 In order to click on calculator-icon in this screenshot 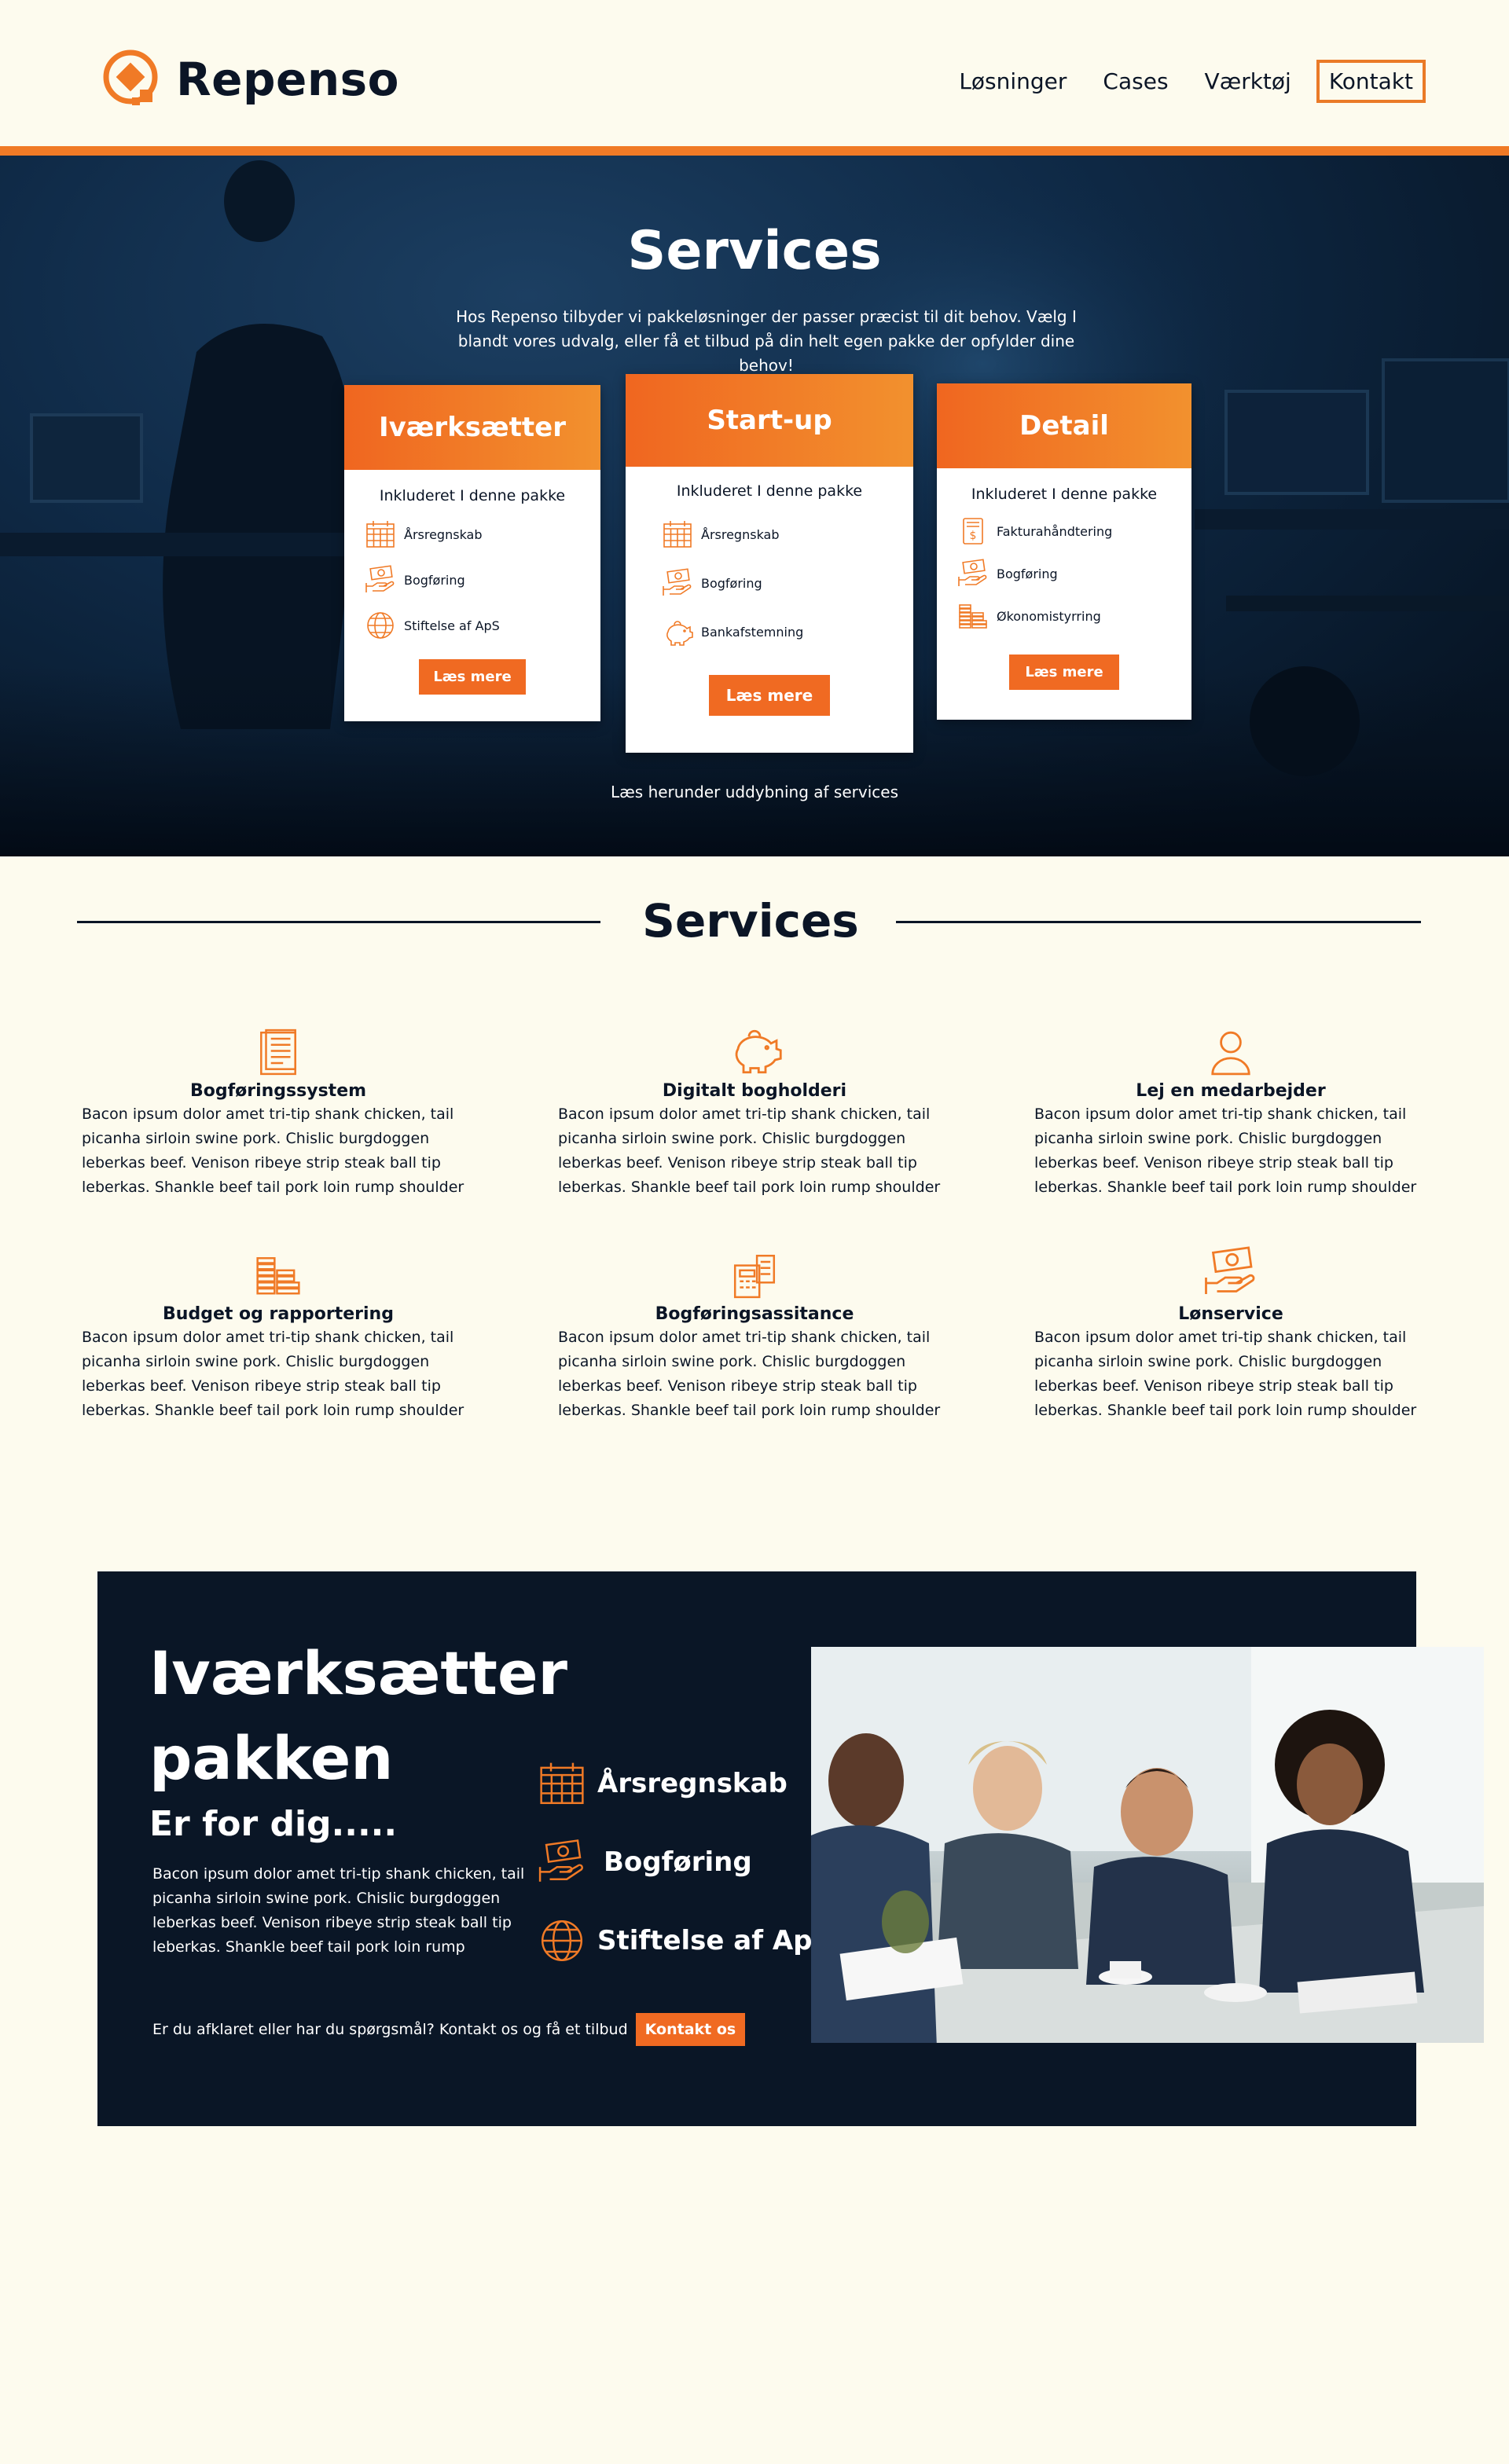, I will do `click(754, 1275)`.